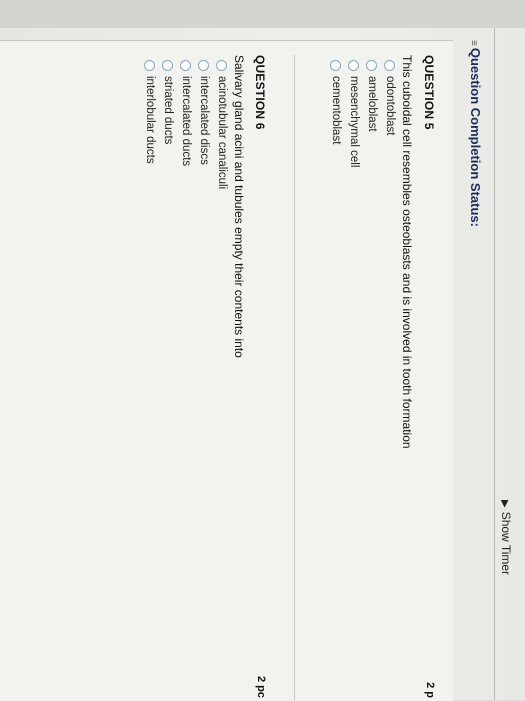 The height and width of the screenshot is (701, 525). I want to click on option-label: mesenchymal cell, so click(354, 122).